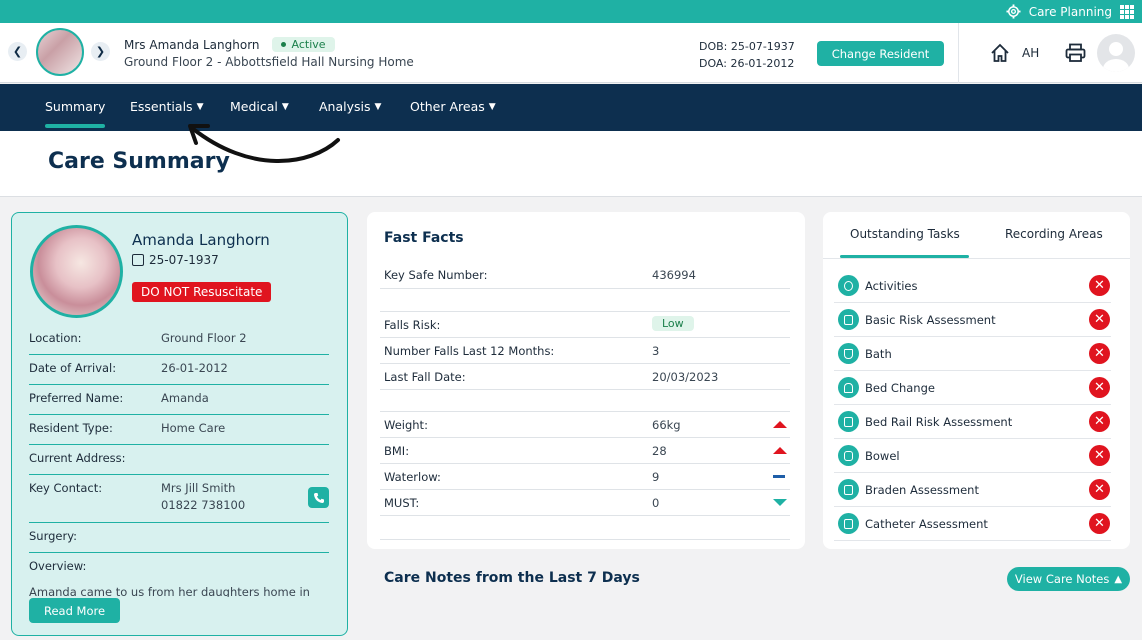  I want to click on app-switcher: Care Planning, so click(1070, 11).